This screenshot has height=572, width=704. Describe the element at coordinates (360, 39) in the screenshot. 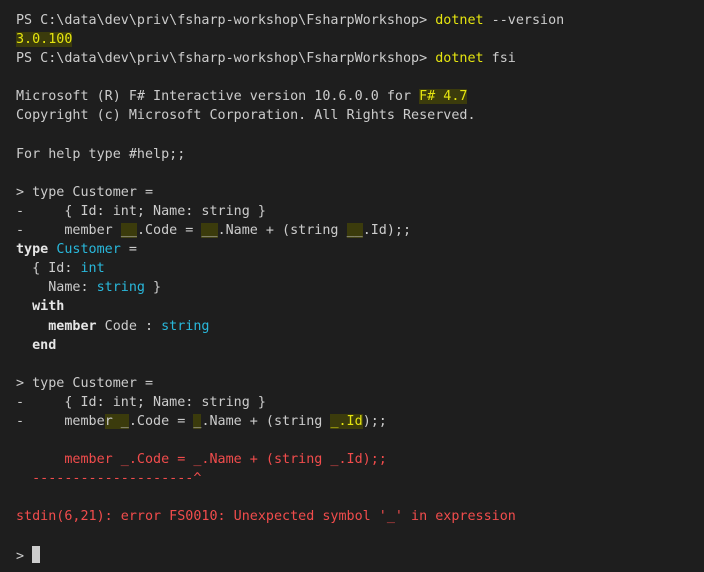

I see `version-output-line: 3.0.100` at that location.